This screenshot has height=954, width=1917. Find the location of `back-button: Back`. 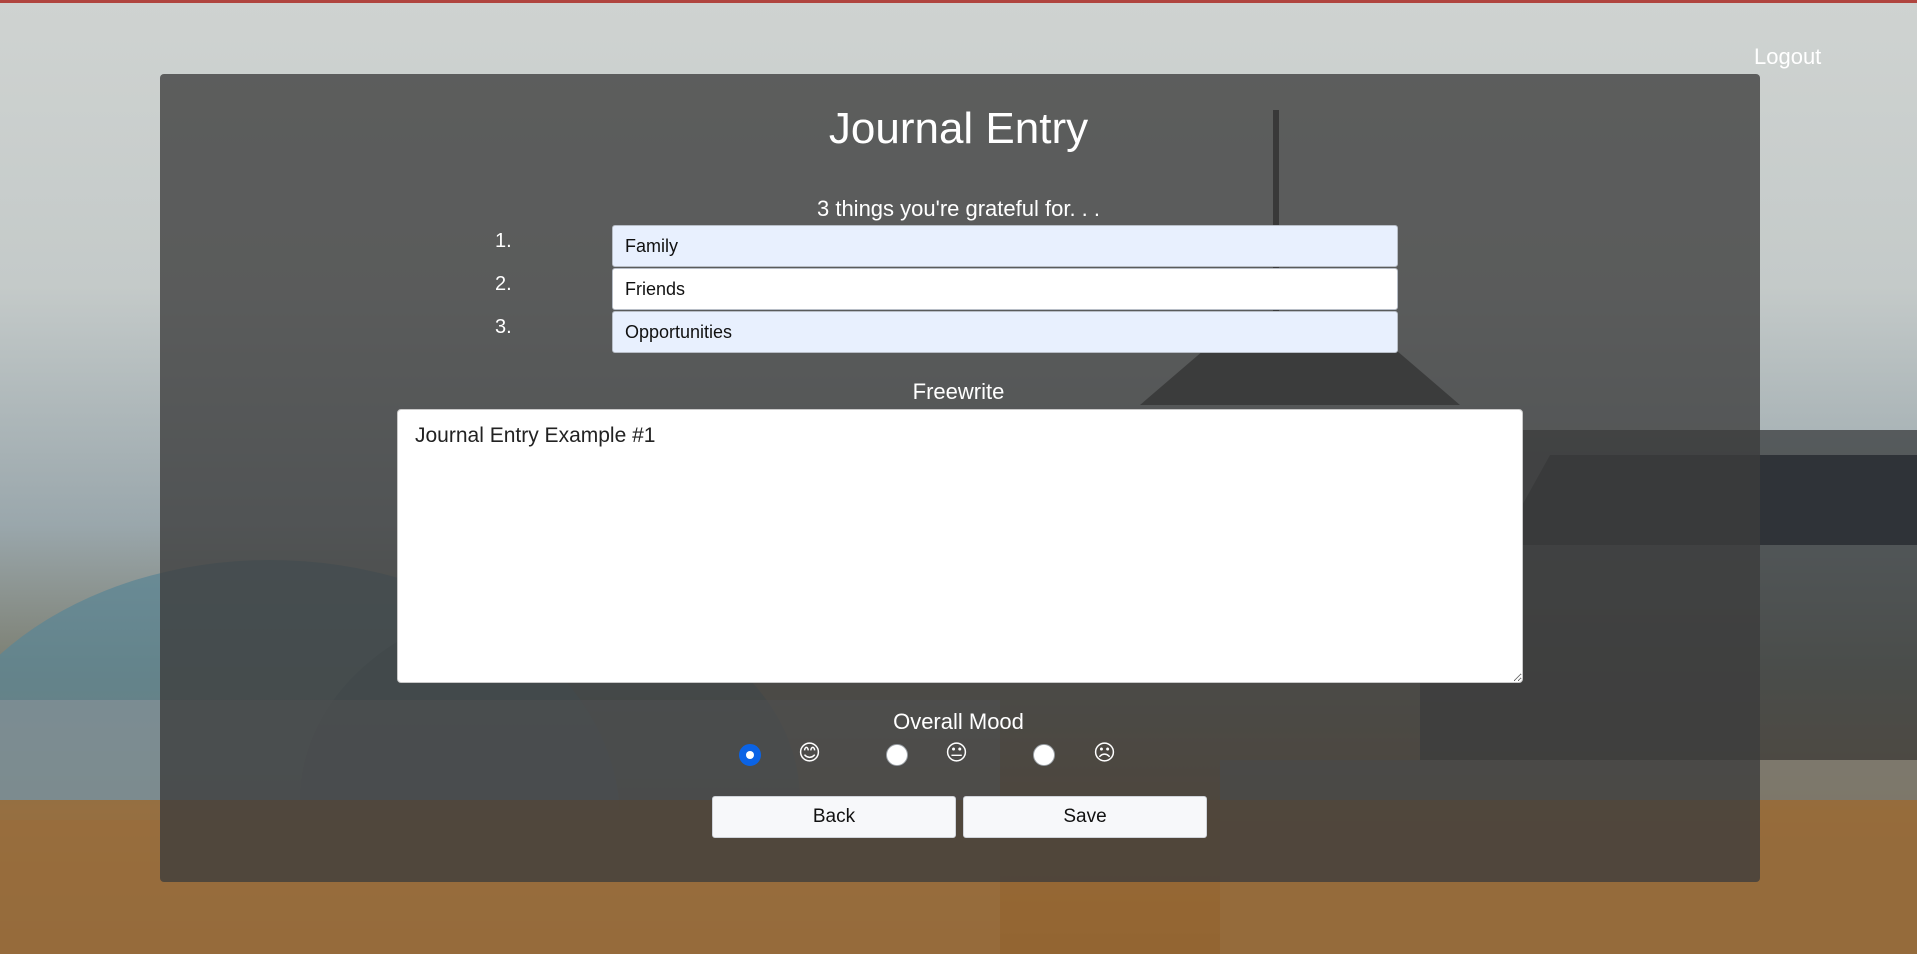

back-button: Back is located at coordinates (834, 817).